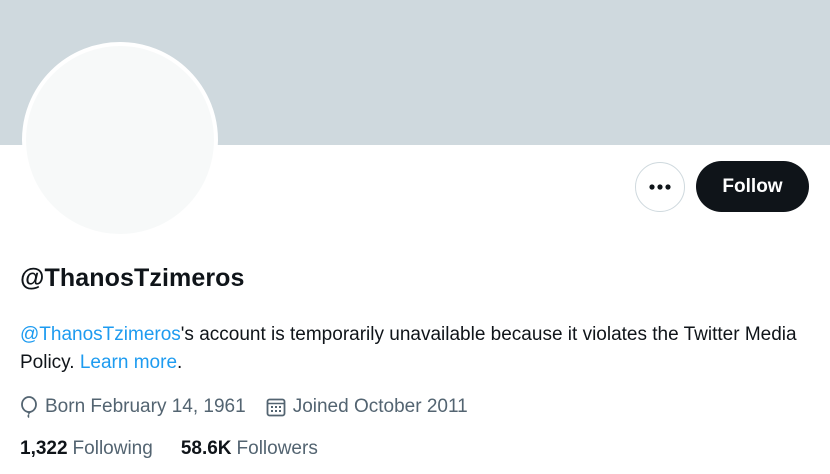 This screenshot has height=474, width=830. I want to click on join-date-item: Joined October 2011, so click(367, 407).